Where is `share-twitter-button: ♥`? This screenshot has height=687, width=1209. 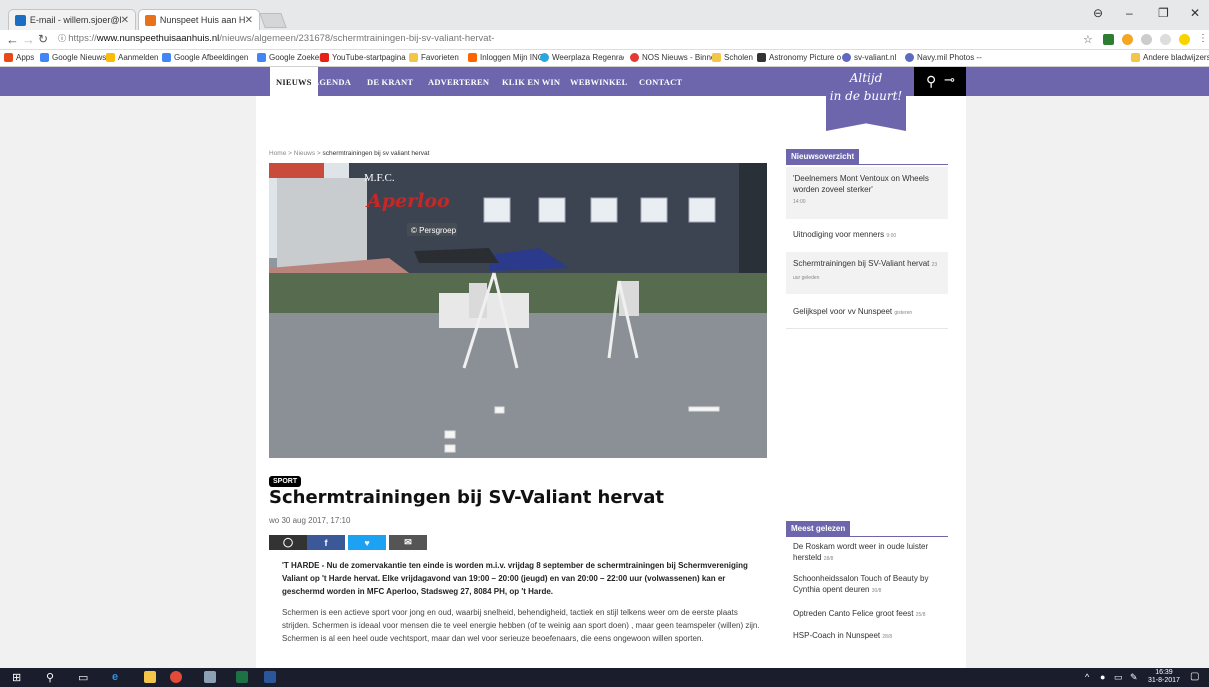 share-twitter-button: ♥ is located at coordinates (367, 542).